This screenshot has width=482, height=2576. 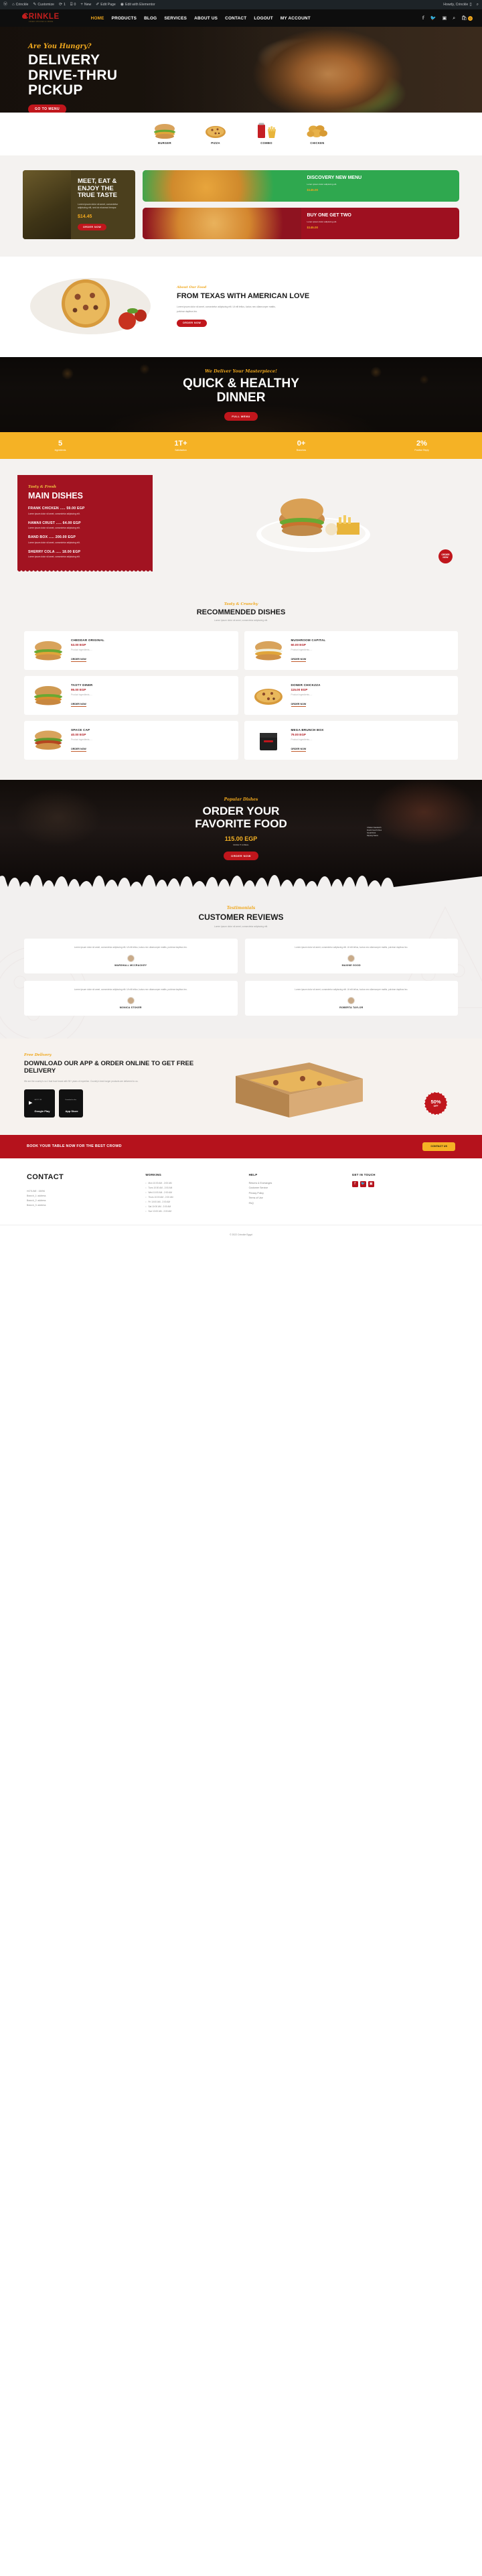 I want to click on full-menu-button: FULL MENU, so click(x=241, y=416).